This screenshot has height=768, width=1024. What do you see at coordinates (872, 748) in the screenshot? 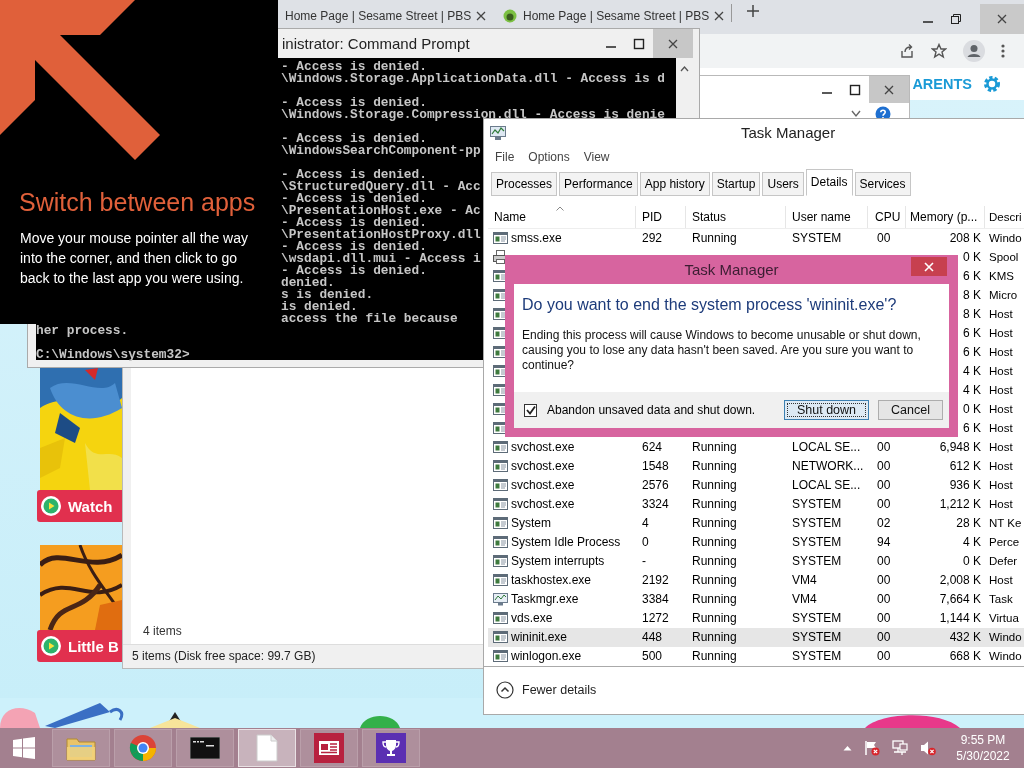
I see `action-center-flag-icon` at bounding box center [872, 748].